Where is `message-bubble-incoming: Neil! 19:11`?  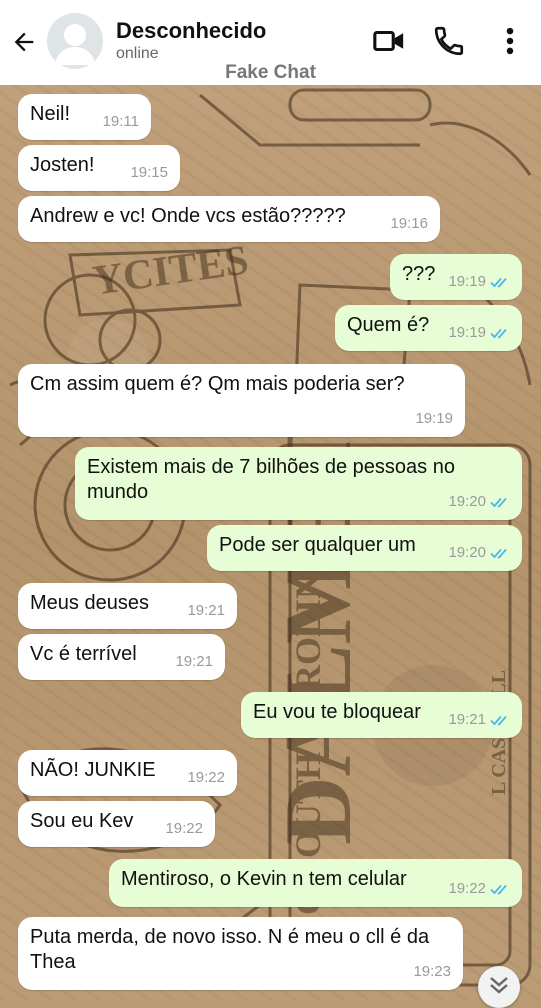
message-bubble-incoming: Neil! 19:11 is located at coordinates (84, 117).